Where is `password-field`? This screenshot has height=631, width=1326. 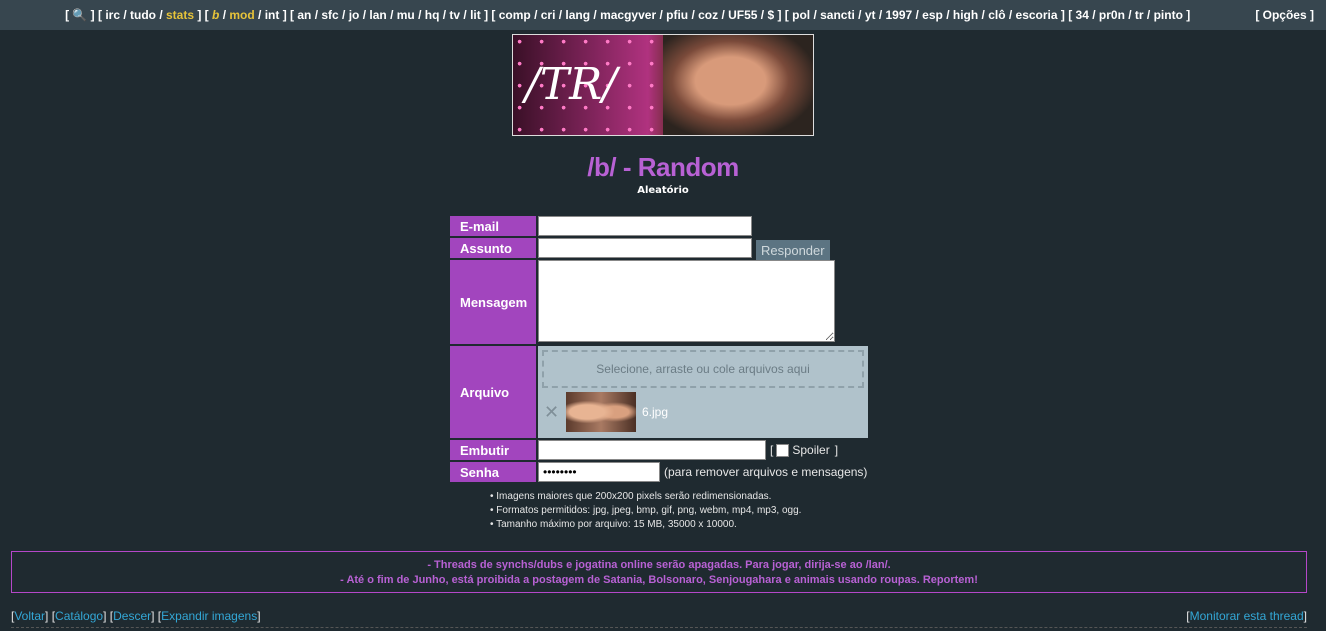
password-field is located at coordinates (599, 472).